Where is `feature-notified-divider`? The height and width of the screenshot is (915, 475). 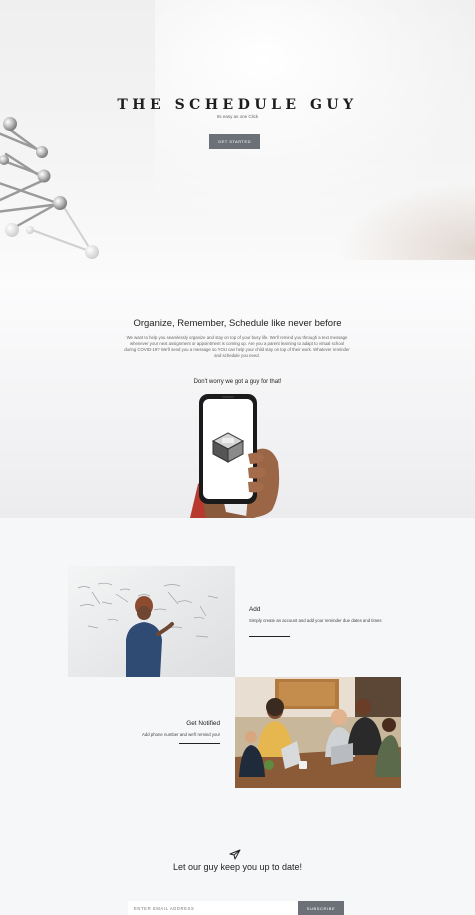 feature-notified-divider is located at coordinates (199, 743).